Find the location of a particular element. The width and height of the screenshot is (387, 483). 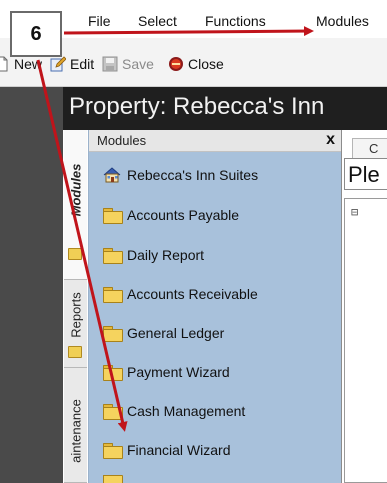

house-icon is located at coordinates (112, 175).